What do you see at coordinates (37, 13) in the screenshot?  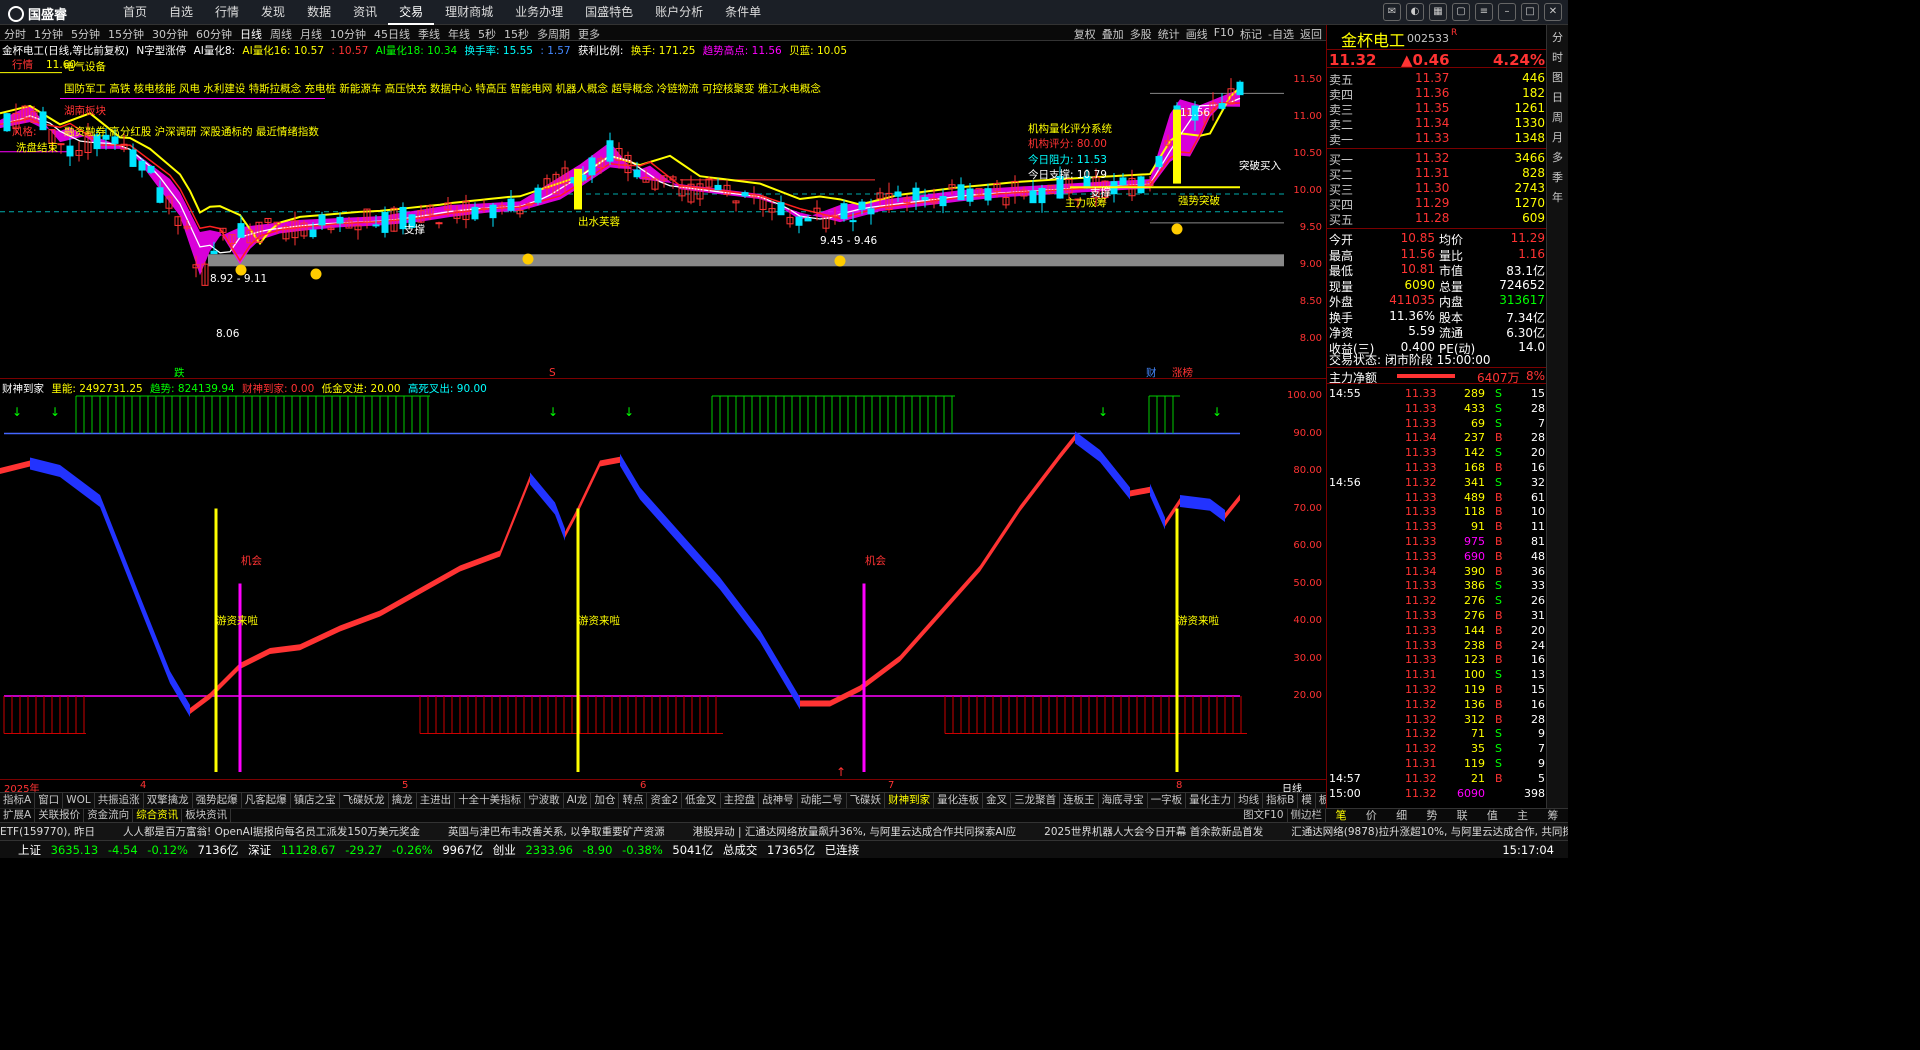 I see `app-logo: 国盛睿` at bounding box center [37, 13].